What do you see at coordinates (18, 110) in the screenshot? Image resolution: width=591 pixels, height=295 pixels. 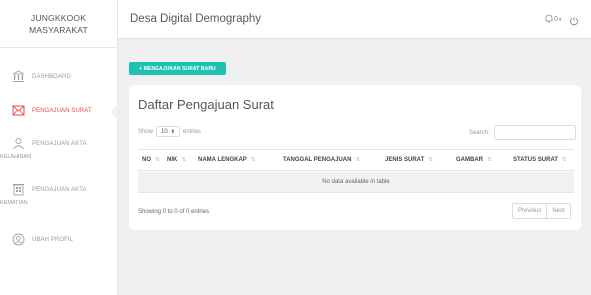 I see `mail-icon` at bounding box center [18, 110].